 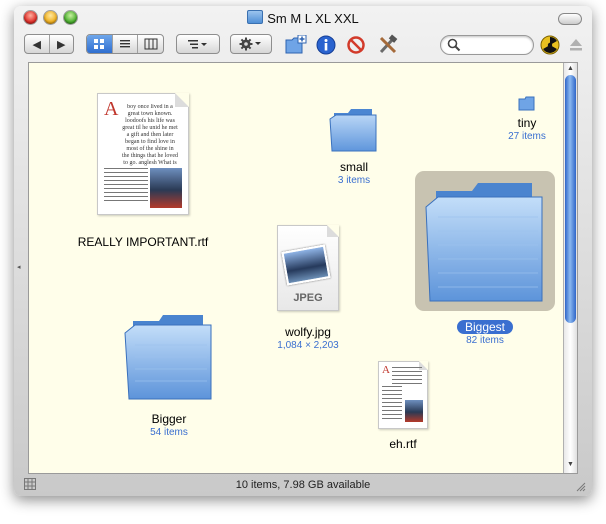 I want to click on gear-icon, so click(x=250, y=44).